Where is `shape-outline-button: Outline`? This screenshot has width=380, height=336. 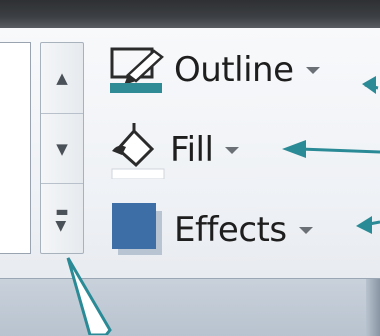
shape-outline-button: Outline is located at coordinates (214, 70).